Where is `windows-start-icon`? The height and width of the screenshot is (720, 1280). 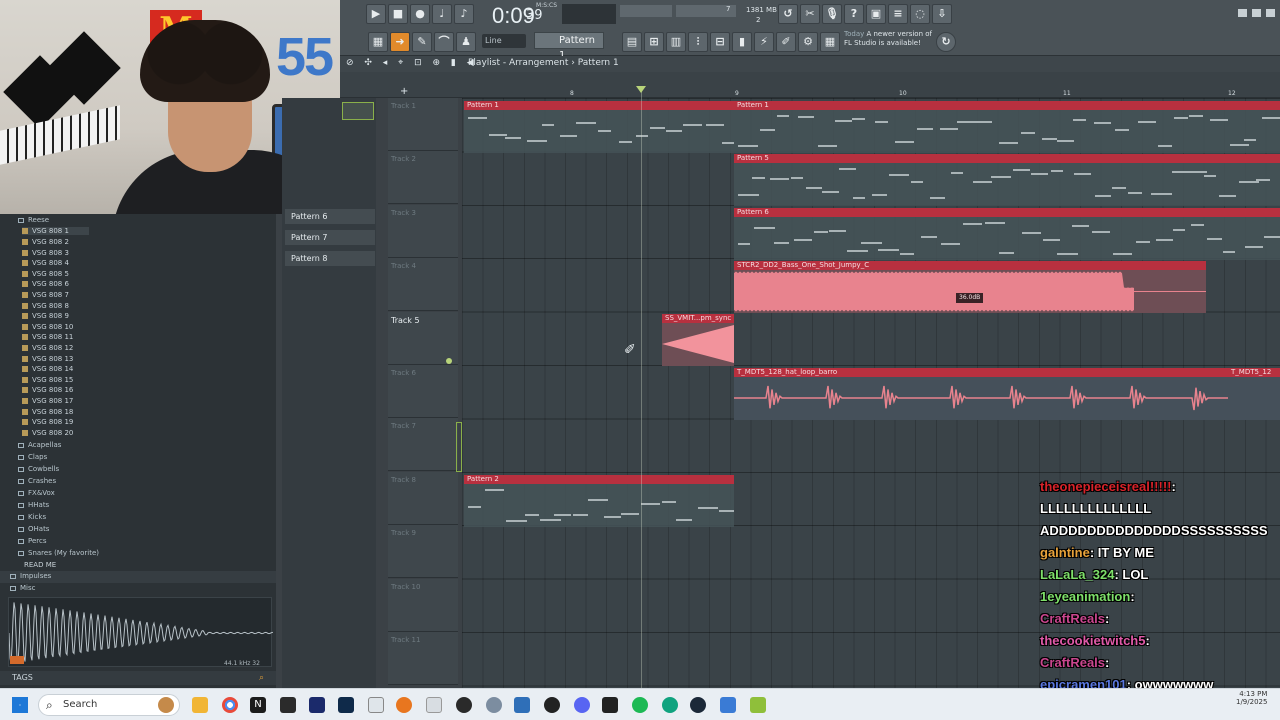
windows-start-icon is located at coordinates (20, 705).